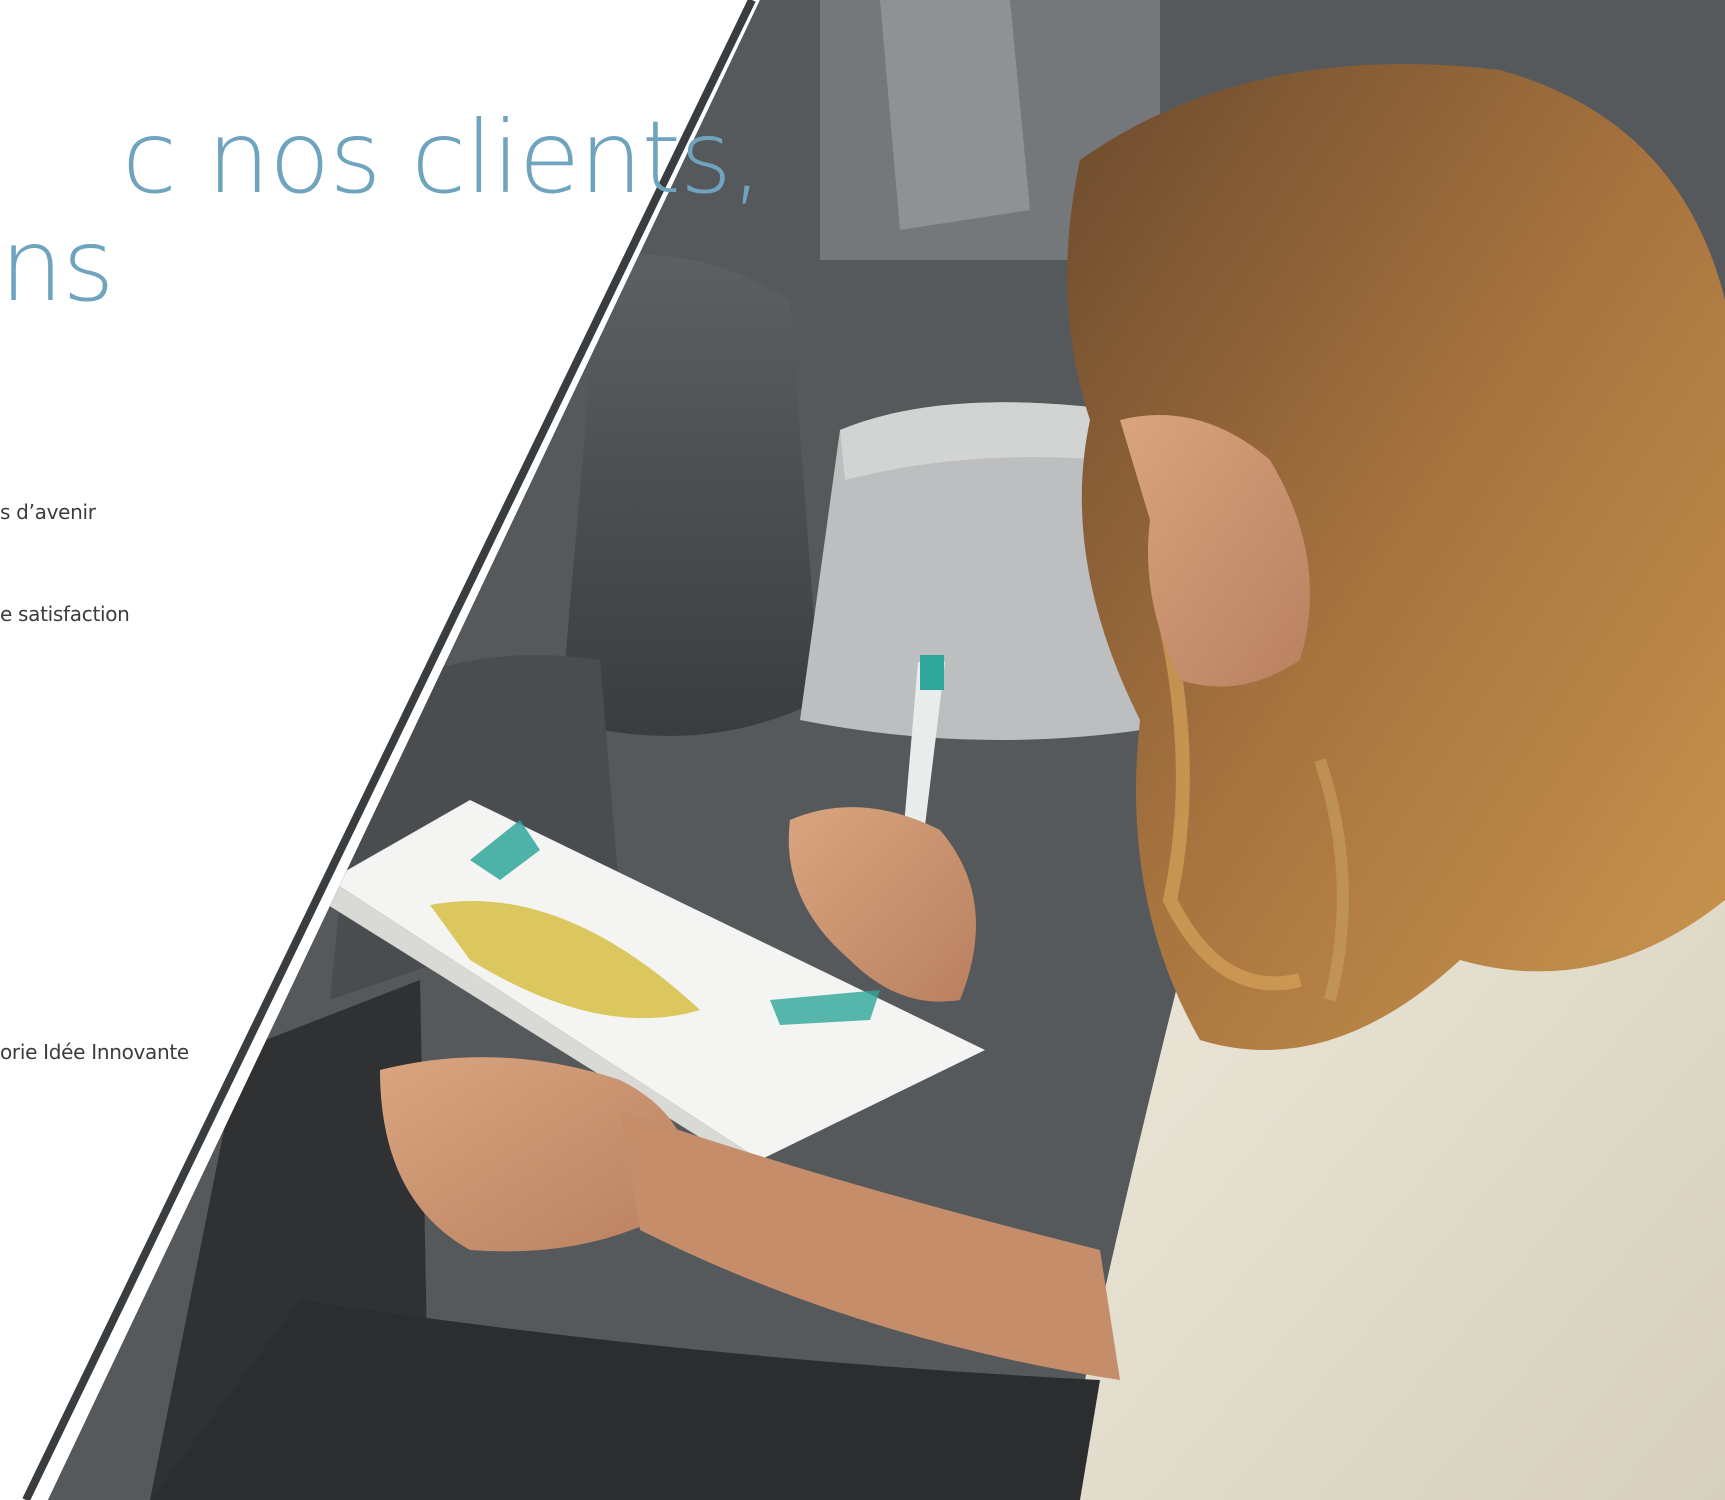  I want to click on list-item-innovative-idea: orie Idée Innovante, so click(94, 1052).